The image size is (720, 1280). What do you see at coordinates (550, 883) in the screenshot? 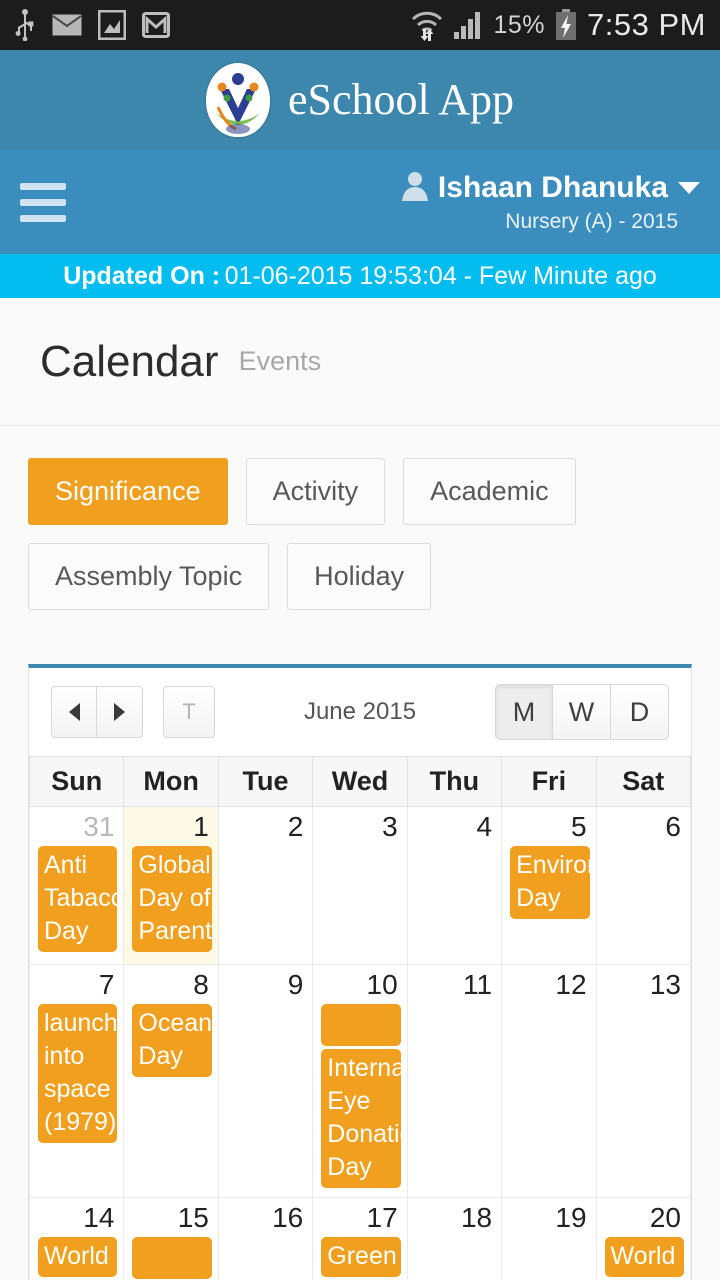
I see `calendar-event: Environment Day` at bounding box center [550, 883].